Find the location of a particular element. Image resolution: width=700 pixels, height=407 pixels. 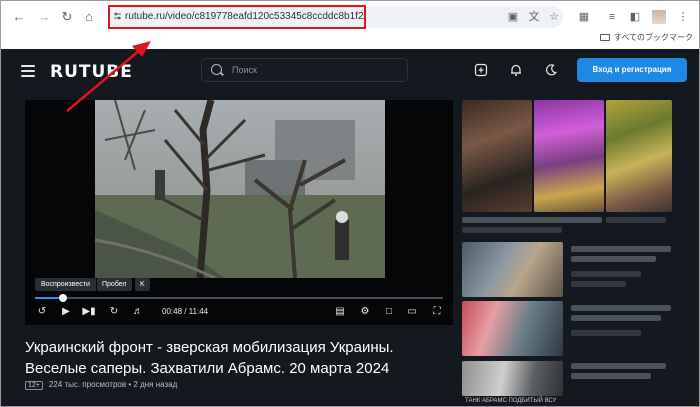

view-count: 224 тыс. просмотров is located at coordinates (87, 384).